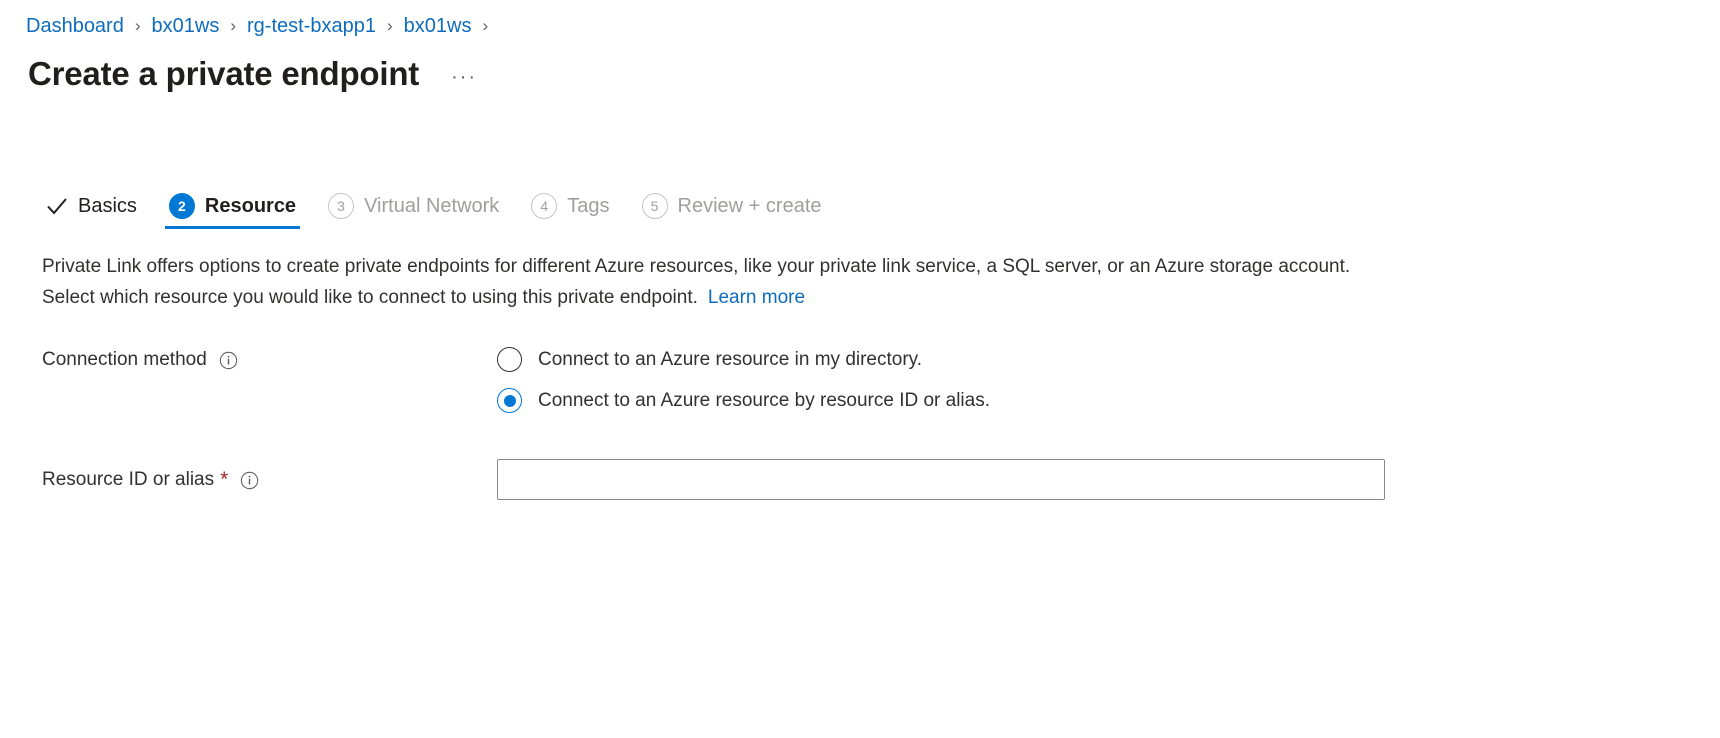 The image size is (1720, 738). I want to click on tab-review-create-label: Review + create, so click(749, 206).